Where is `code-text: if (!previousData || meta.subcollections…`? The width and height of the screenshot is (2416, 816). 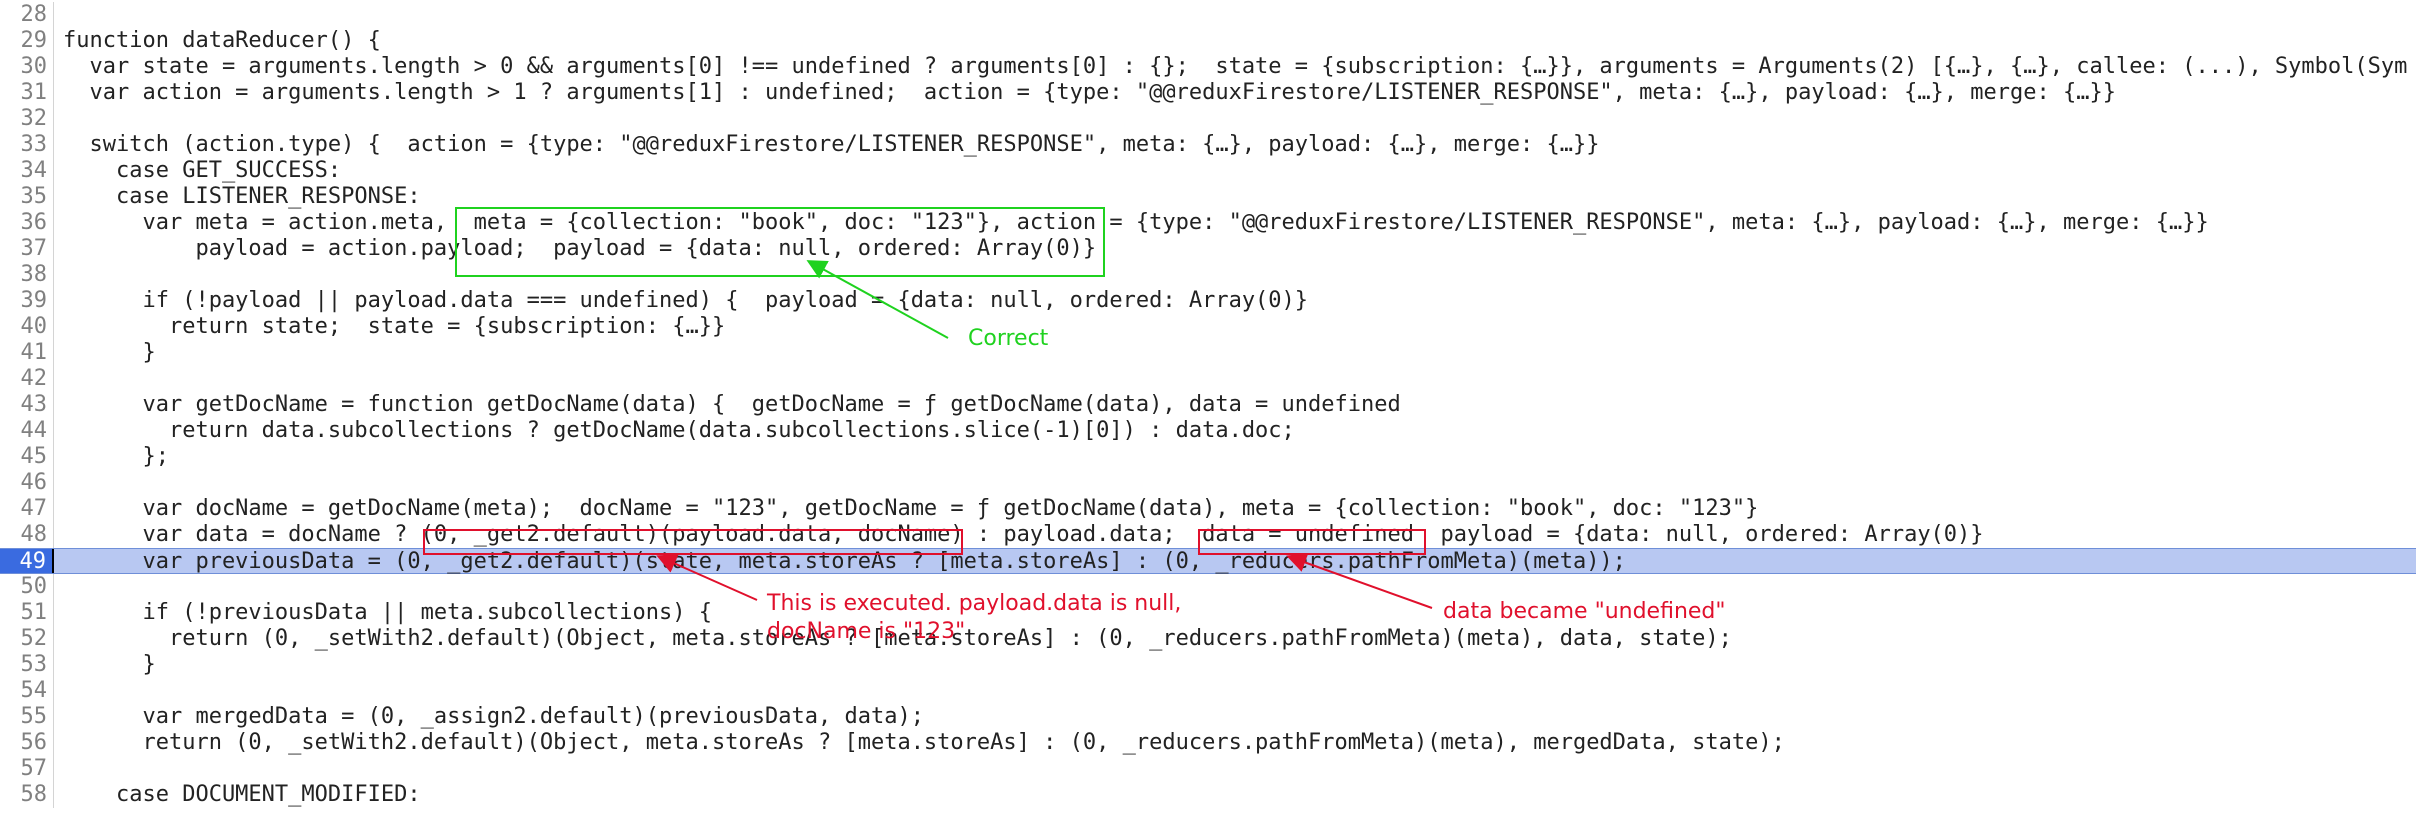 code-text: if (!previousData || meta.subcollections… is located at coordinates (388, 612).